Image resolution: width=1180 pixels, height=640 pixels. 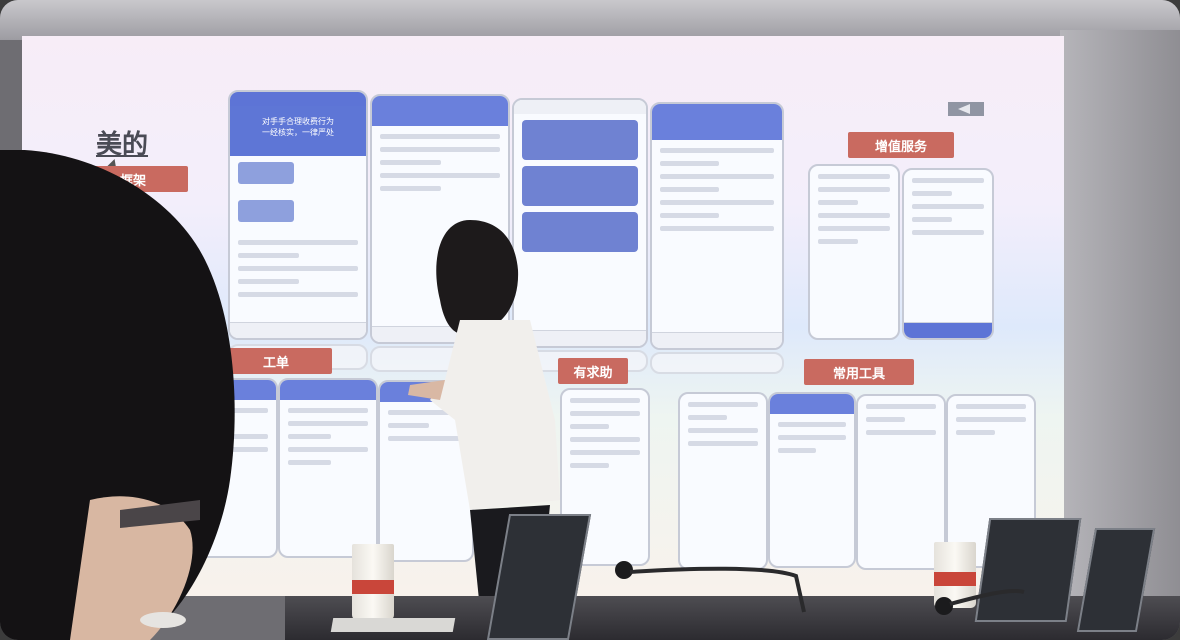 I want to click on value-added-tag: 增值服务, so click(x=901, y=145).